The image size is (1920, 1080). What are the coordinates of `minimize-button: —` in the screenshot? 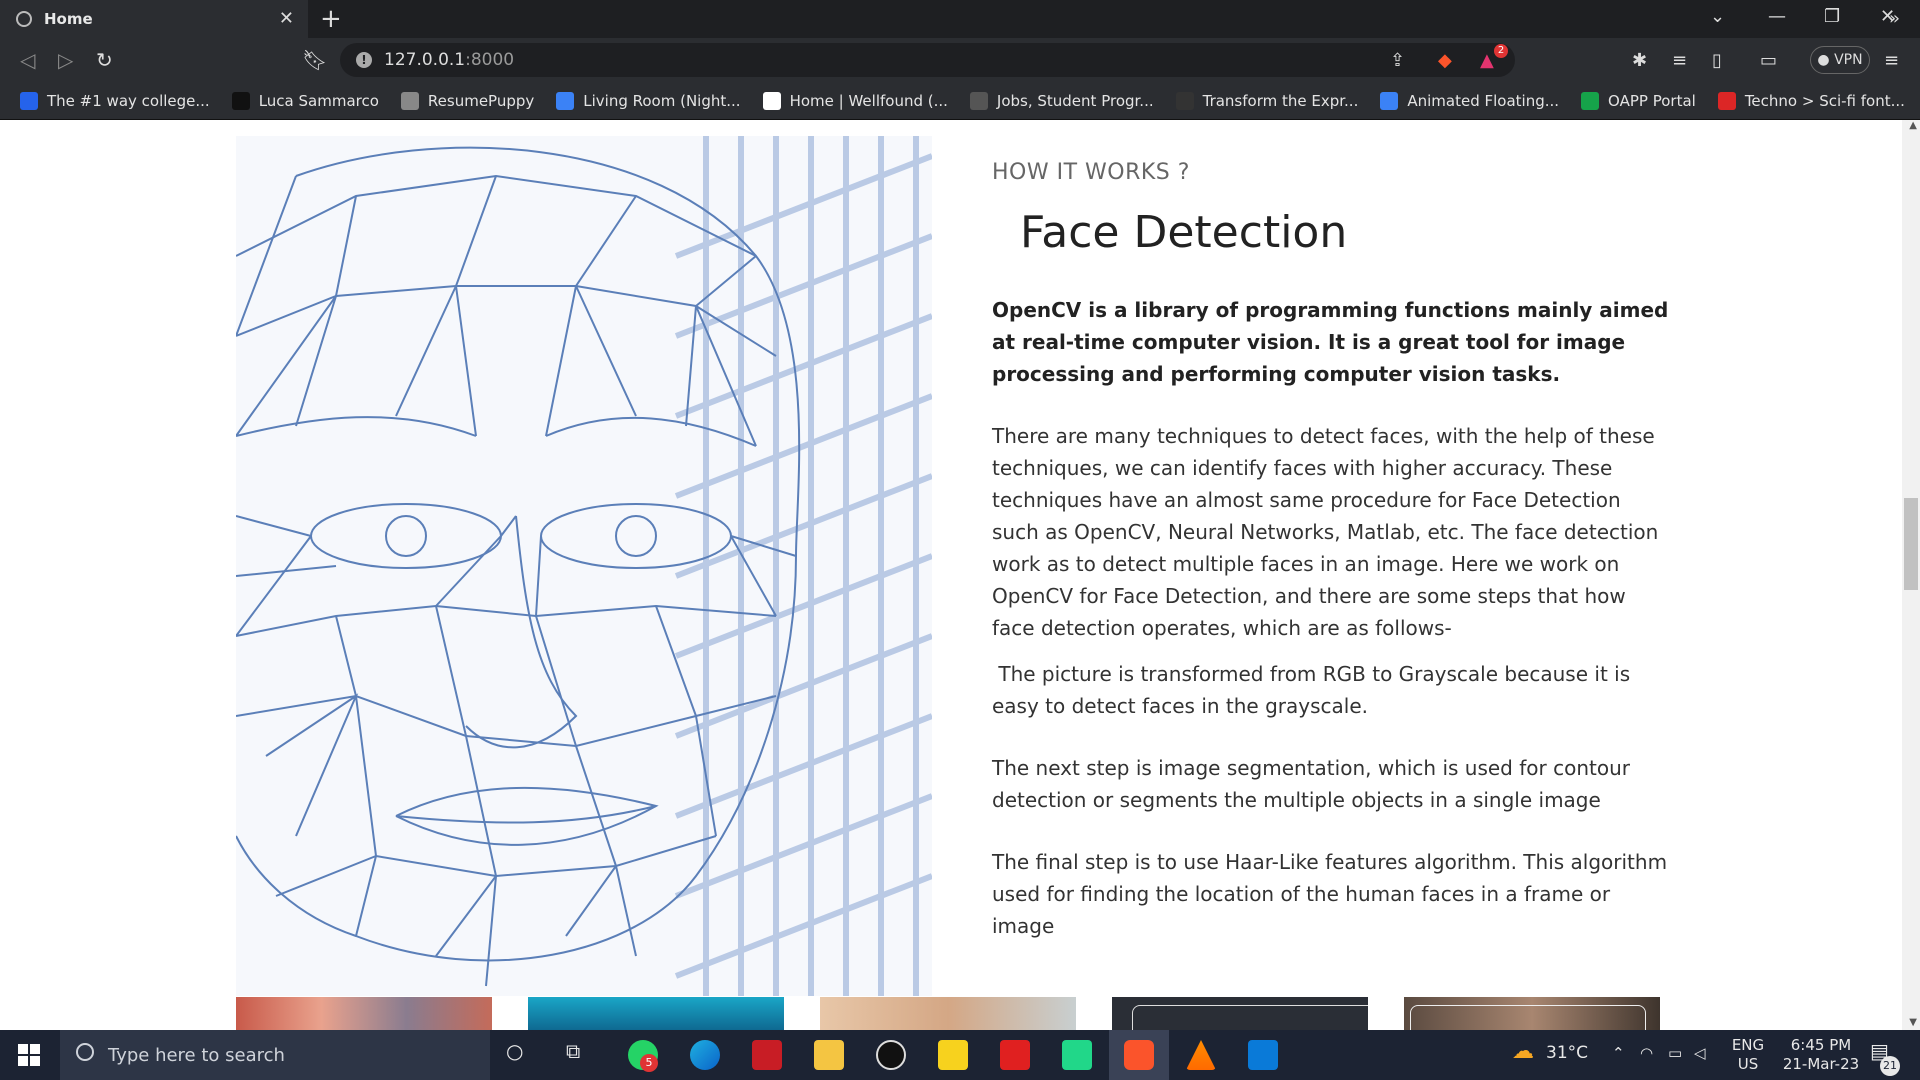 It's located at (1777, 16).